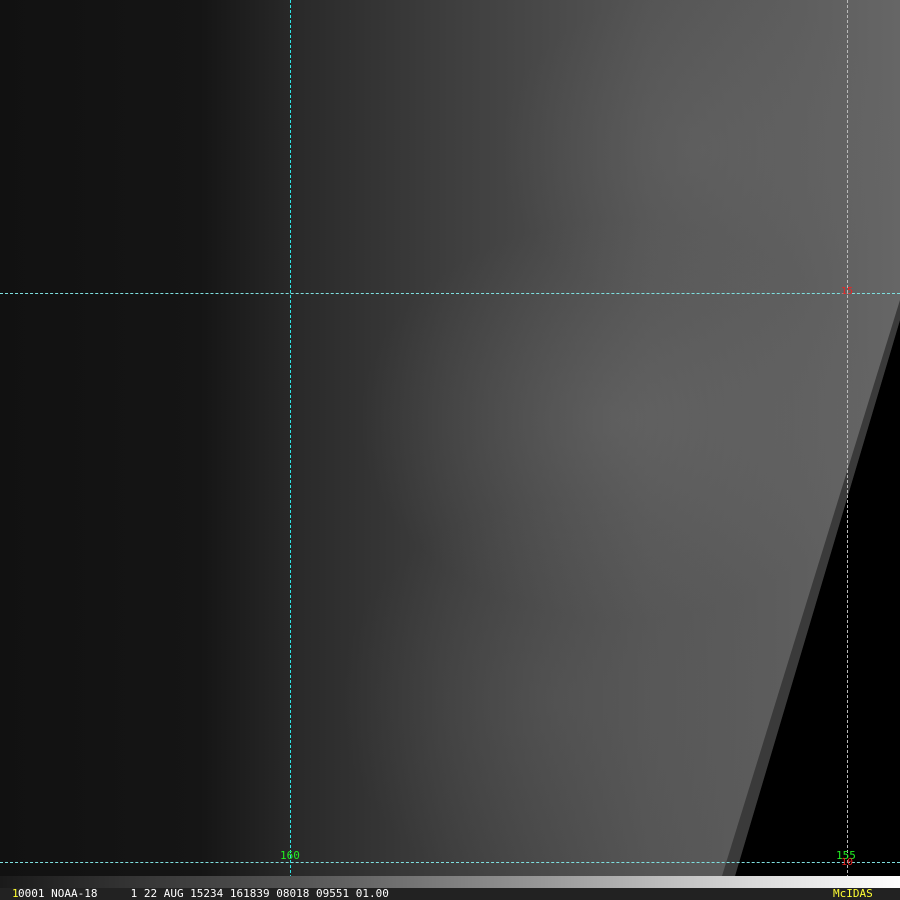  What do you see at coordinates (853, 893) in the screenshot?
I see `mcidas-brand: McIDAS` at bounding box center [853, 893].